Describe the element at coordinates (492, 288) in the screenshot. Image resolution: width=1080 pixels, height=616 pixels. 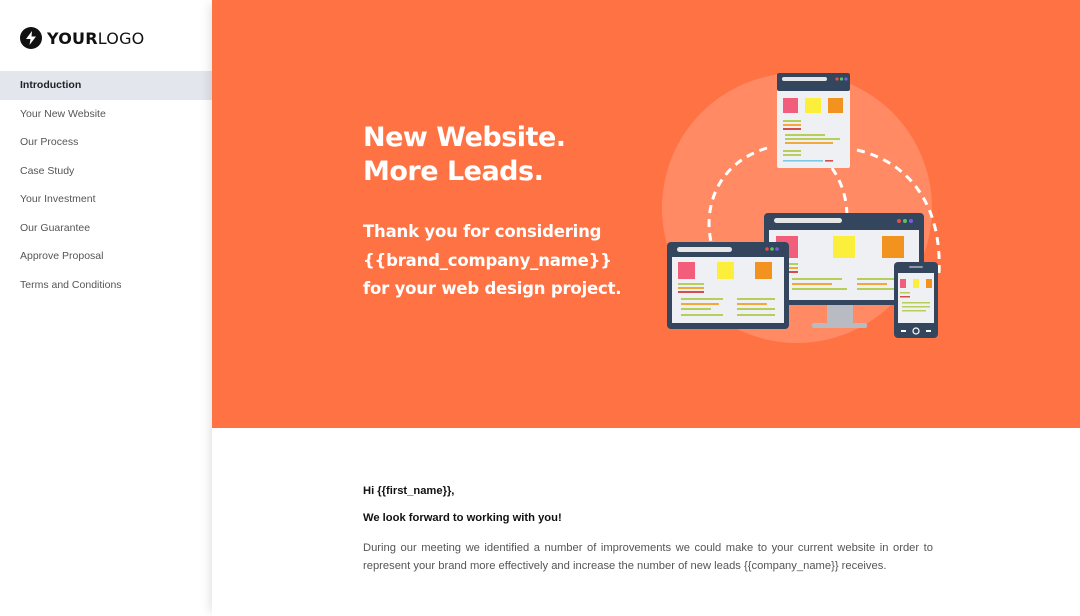
I see `hero-subtitle-line-3: for your web design project.` at that location.